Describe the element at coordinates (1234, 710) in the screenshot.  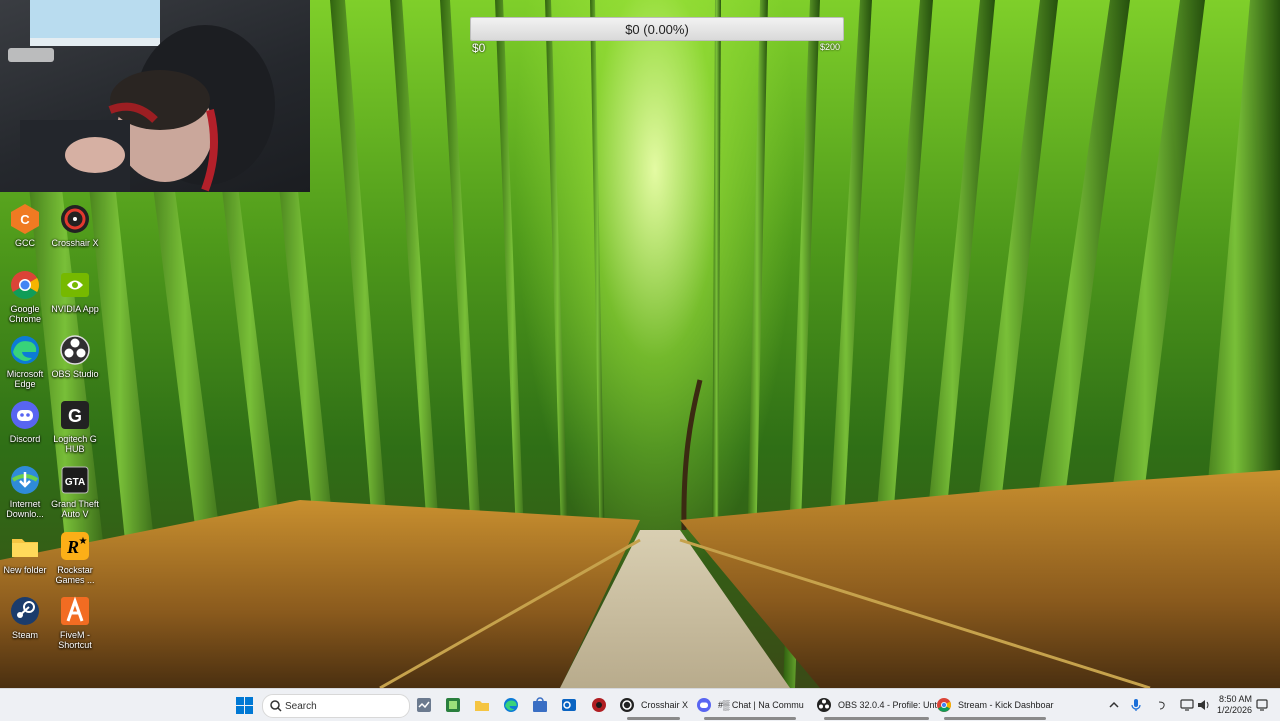
I see `clock-date: 1/2/2026` at that location.